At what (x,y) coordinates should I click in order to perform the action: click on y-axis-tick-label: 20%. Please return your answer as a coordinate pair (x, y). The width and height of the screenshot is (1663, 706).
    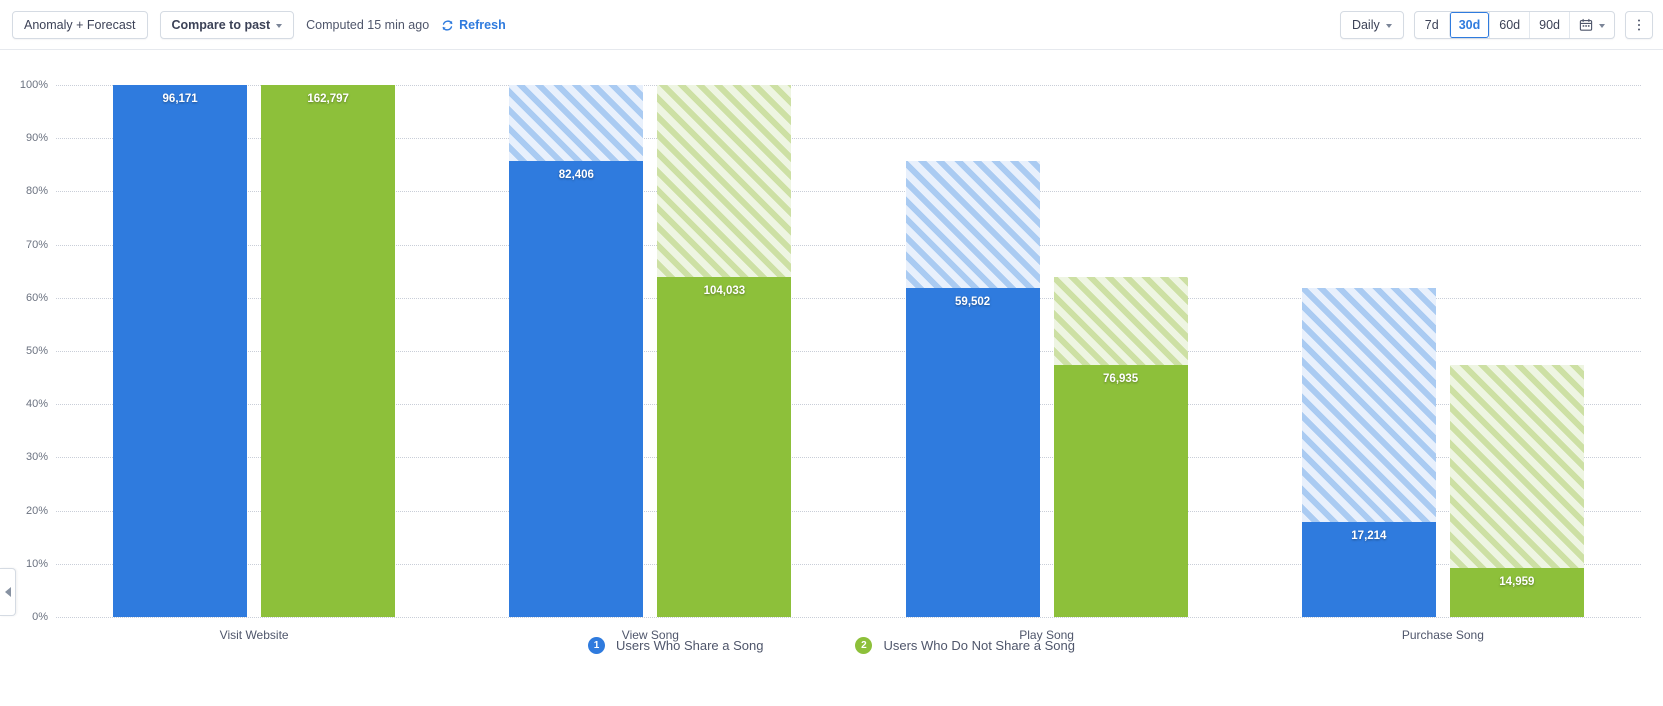
    Looking at the image, I should click on (36, 510).